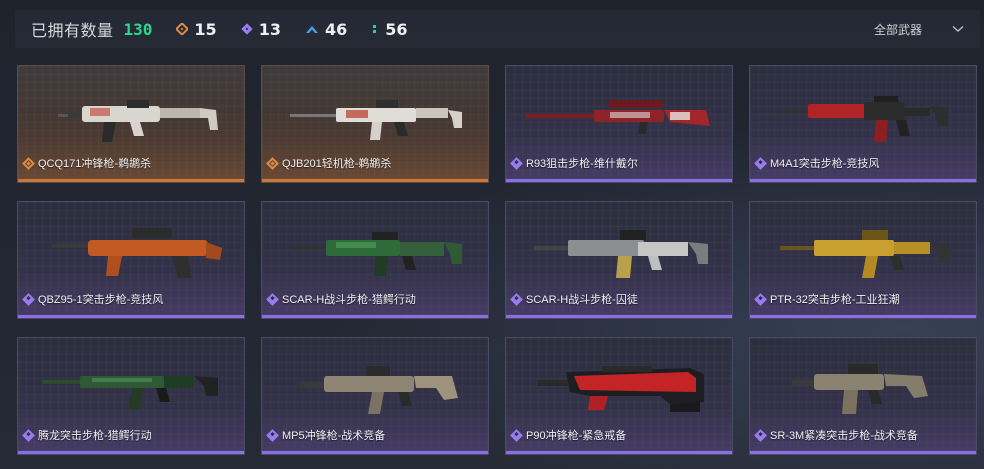  What do you see at coordinates (95, 436) in the screenshot?
I see `weapon-name: 腾龙突击步枪-猎鳄行动` at bounding box center [95, 436].